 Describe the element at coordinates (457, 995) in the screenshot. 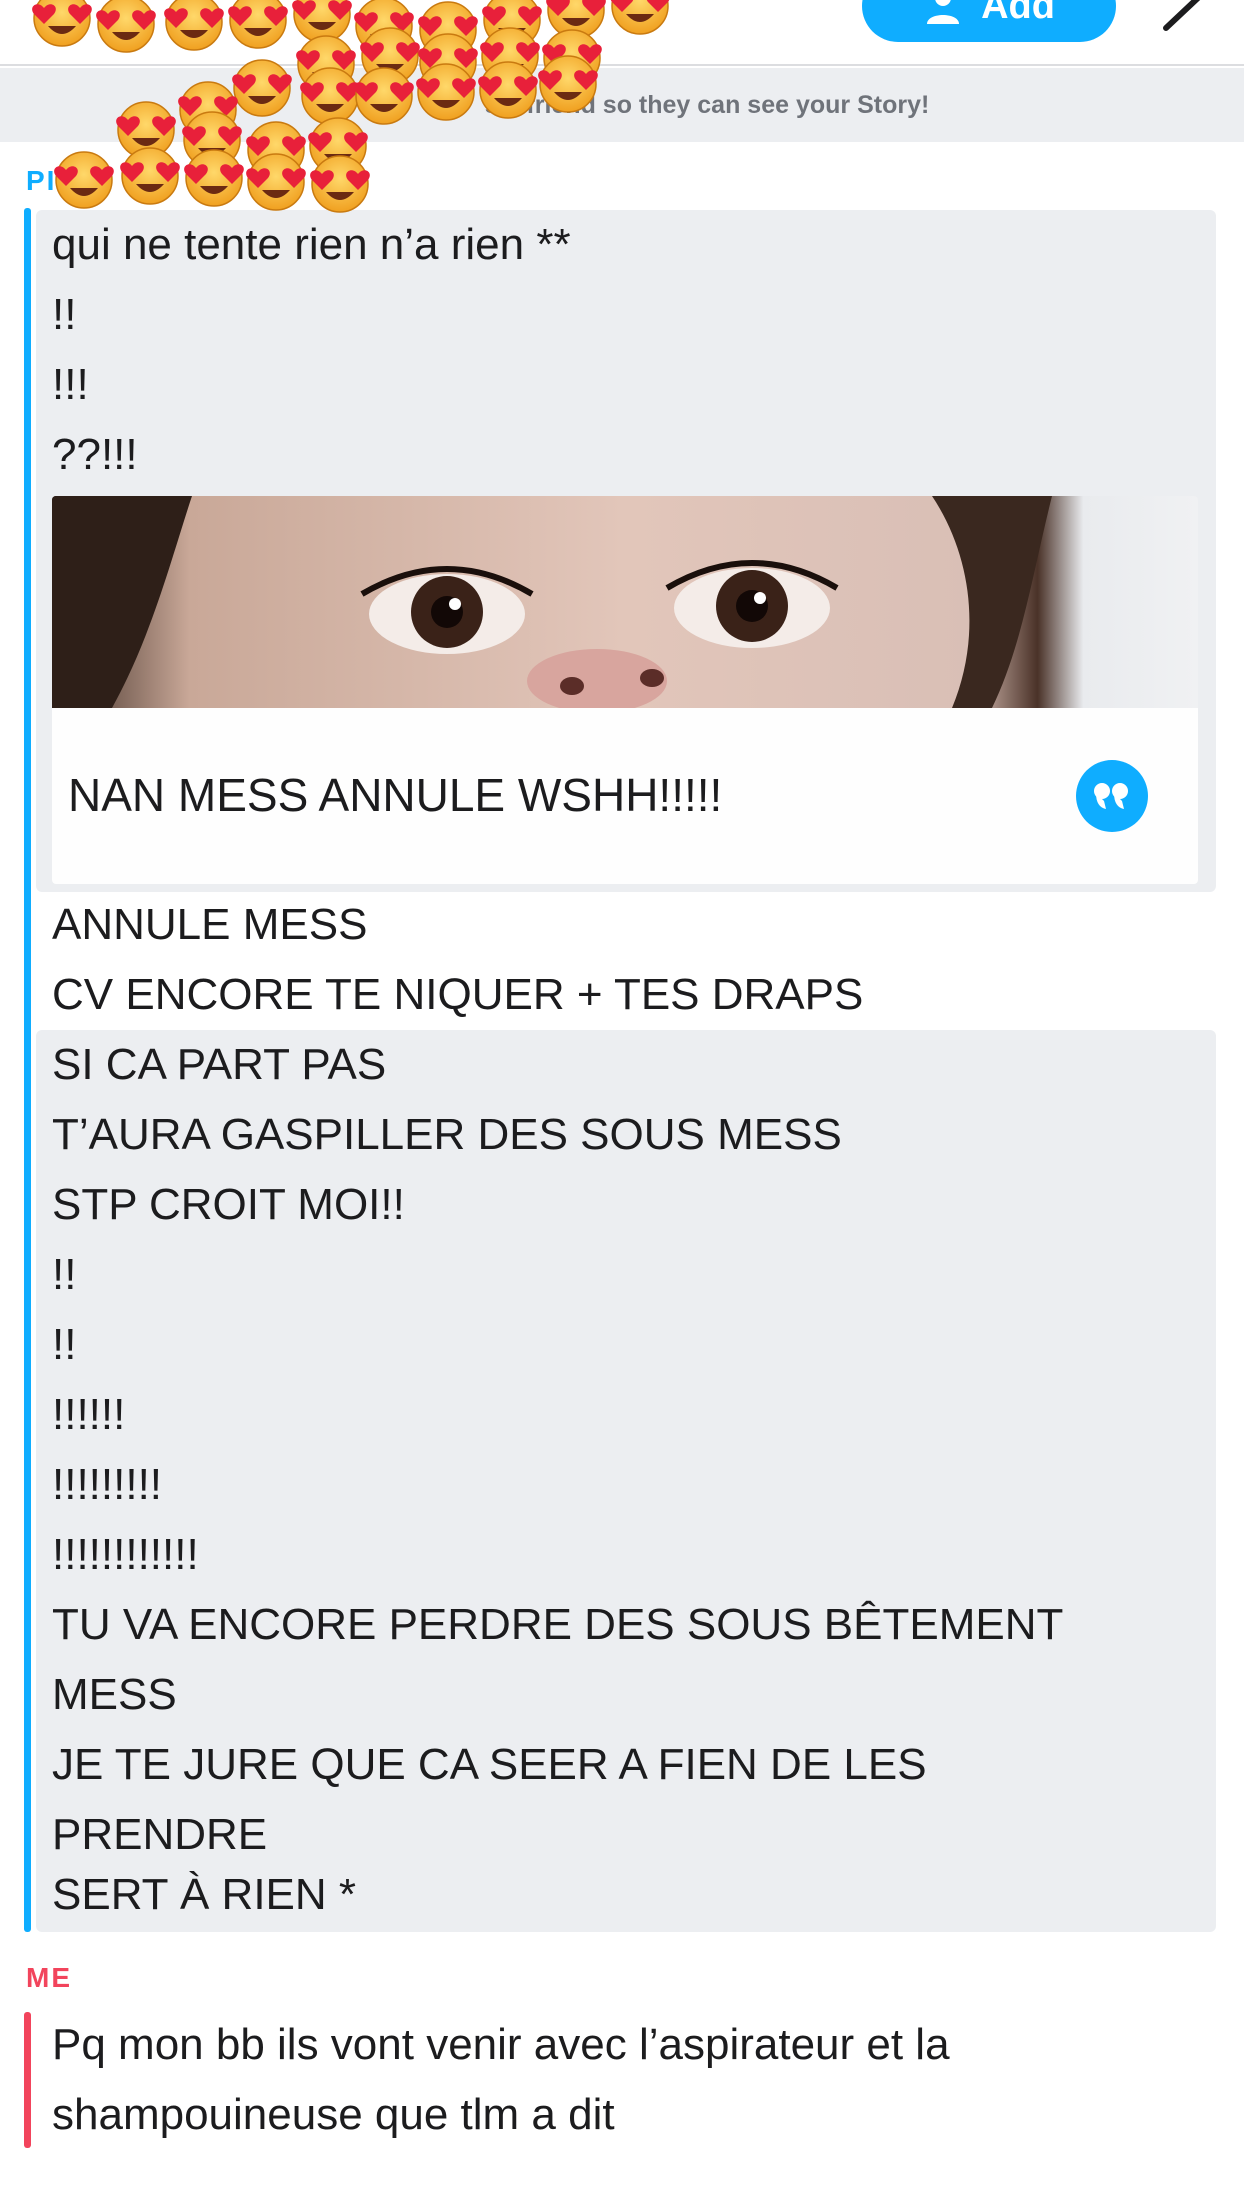

I see `chat-message: CV ENCORE TE NIQUER + TES DRAPS` at that location.